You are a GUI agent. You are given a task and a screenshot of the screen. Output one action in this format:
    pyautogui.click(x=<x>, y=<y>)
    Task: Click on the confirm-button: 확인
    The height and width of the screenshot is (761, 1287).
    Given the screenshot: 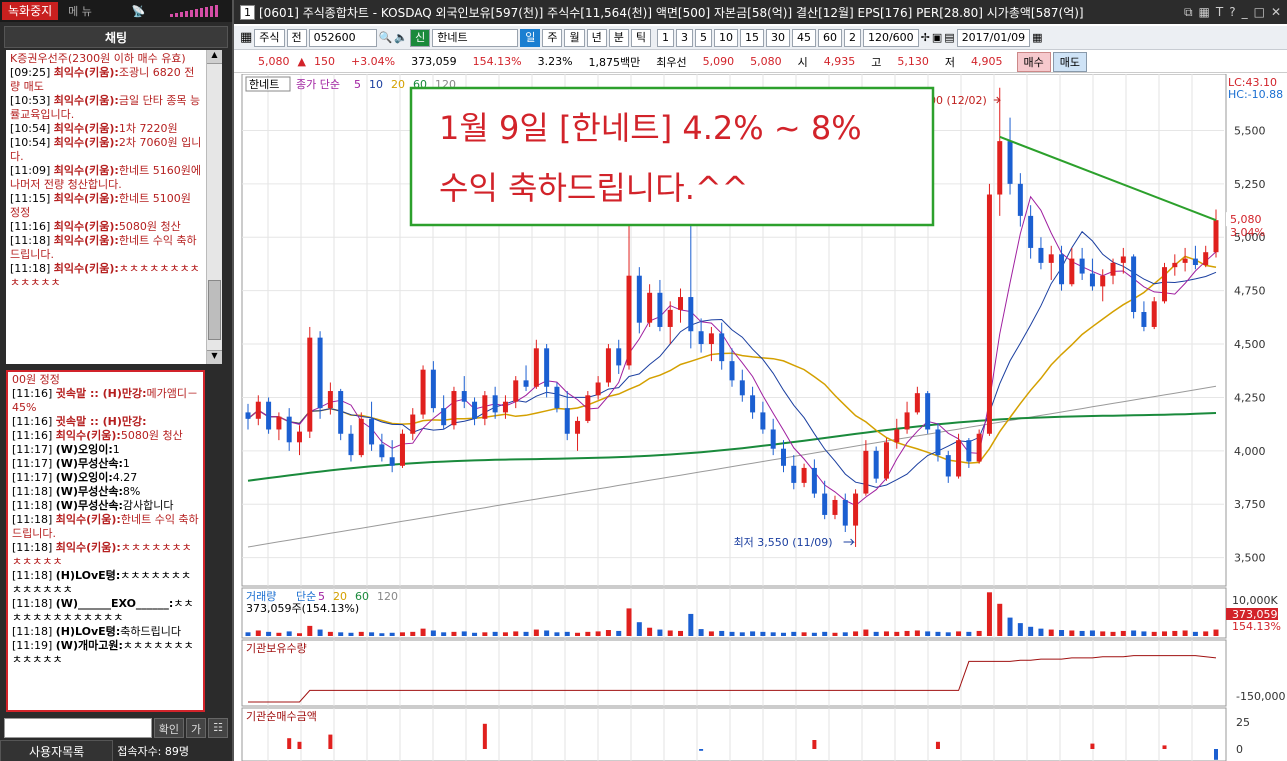 What is the action you would take?
    pyautogui.click(x=168, y=728)
    